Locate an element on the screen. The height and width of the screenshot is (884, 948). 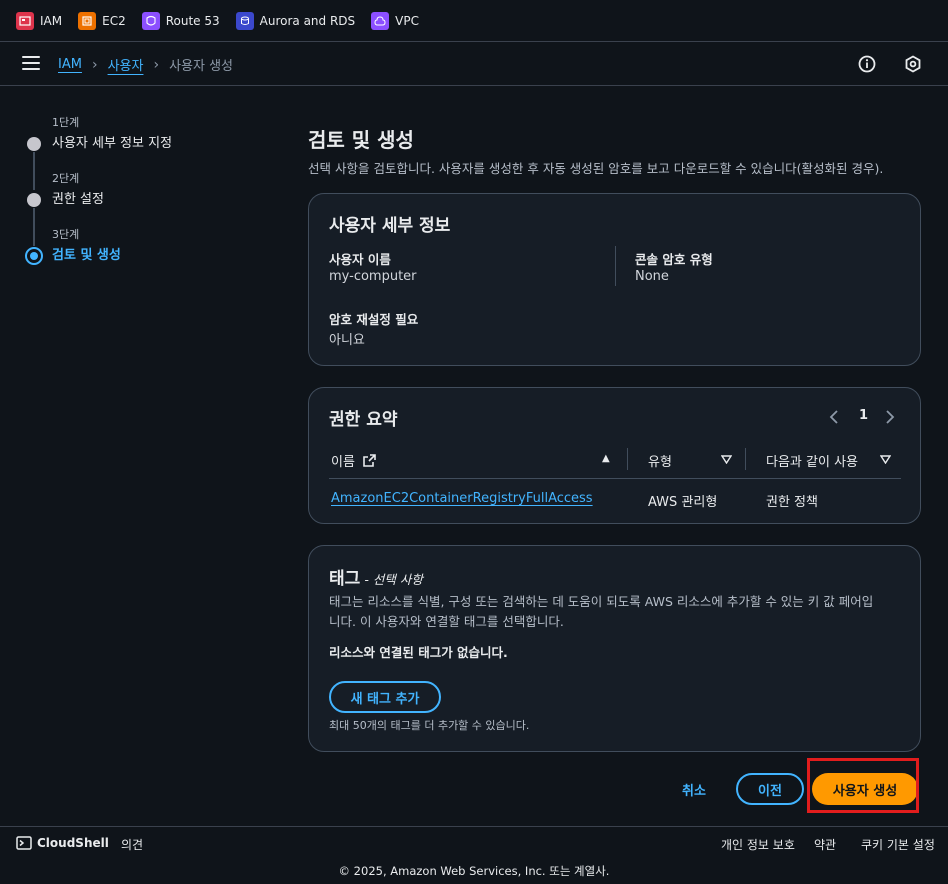
add-tag-button: 새 태그 추가 is located at coordinates (385, 697).